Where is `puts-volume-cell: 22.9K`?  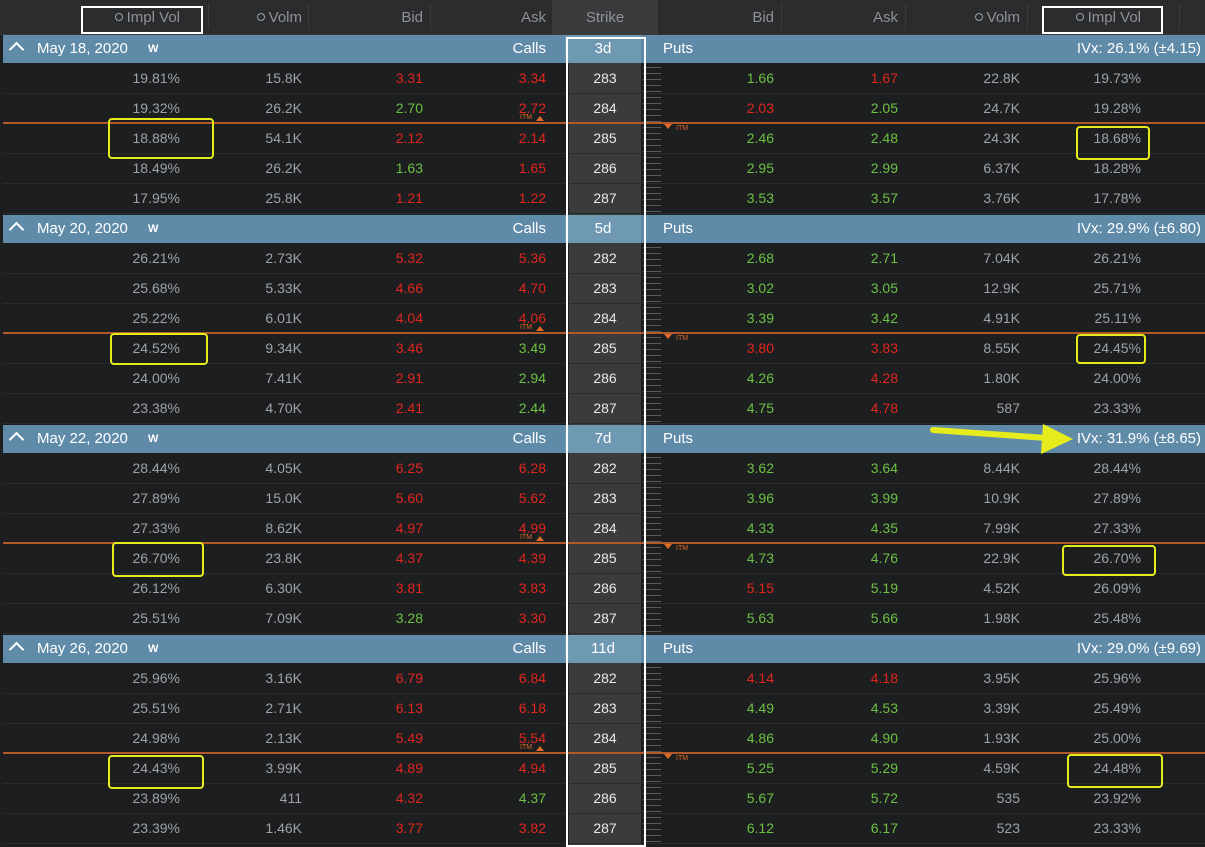
puts-volume-cell: 22.9K is located at coordinates (963, 558).